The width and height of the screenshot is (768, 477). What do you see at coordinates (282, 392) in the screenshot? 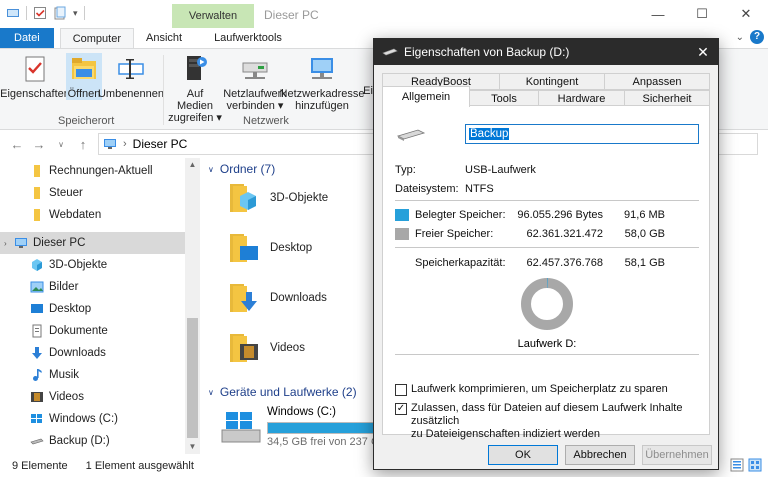
I see `drives-group-header: ∨ Geräte und Laufwerke (2)` at bounding box center [282, 392].